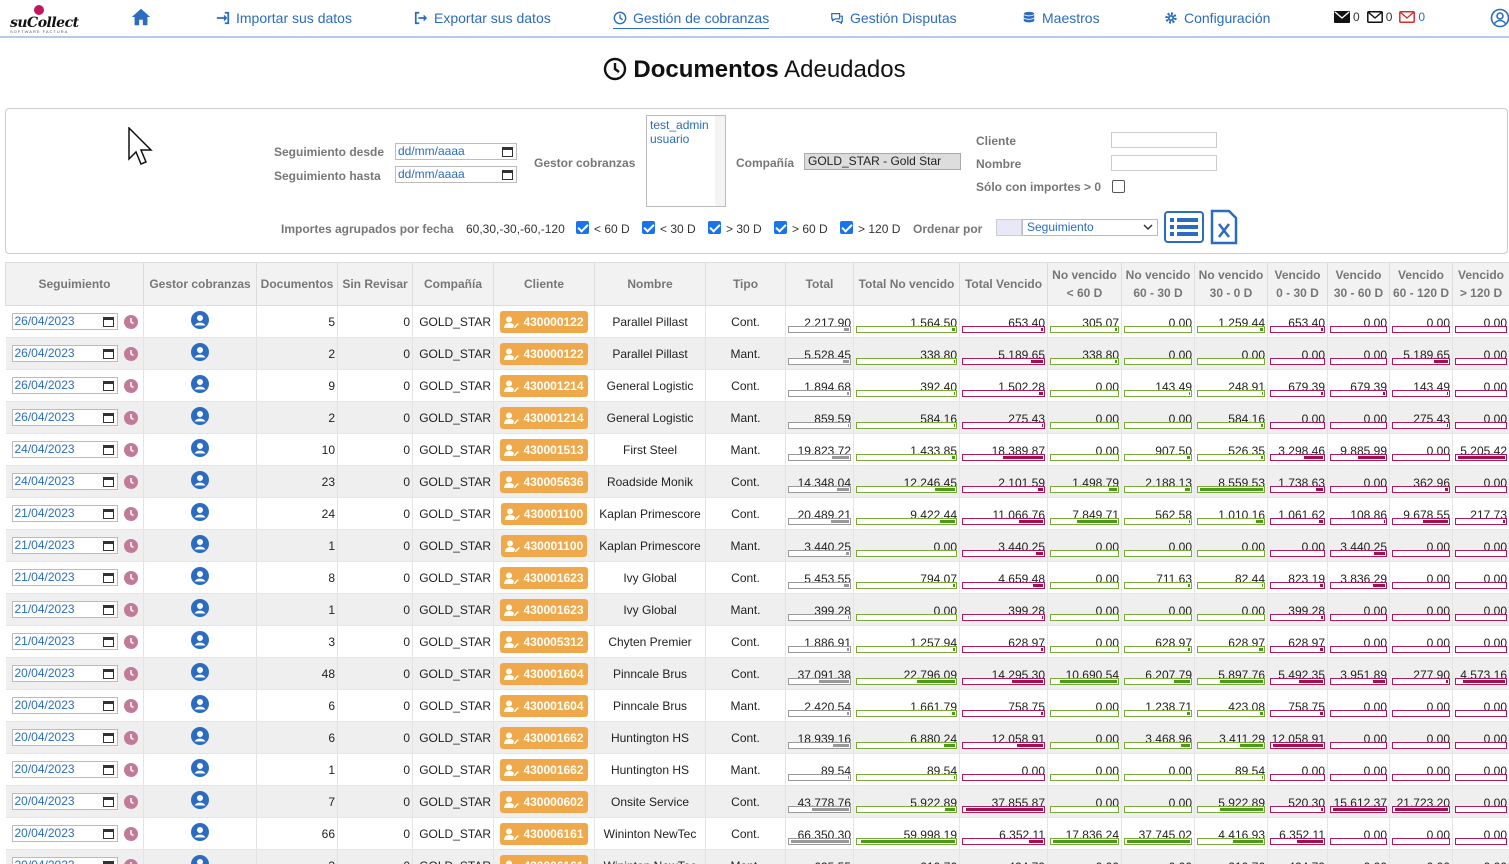  Describe the element at coordinates (819, 284) in the screenshot. I see `column-header: Total` at that location.